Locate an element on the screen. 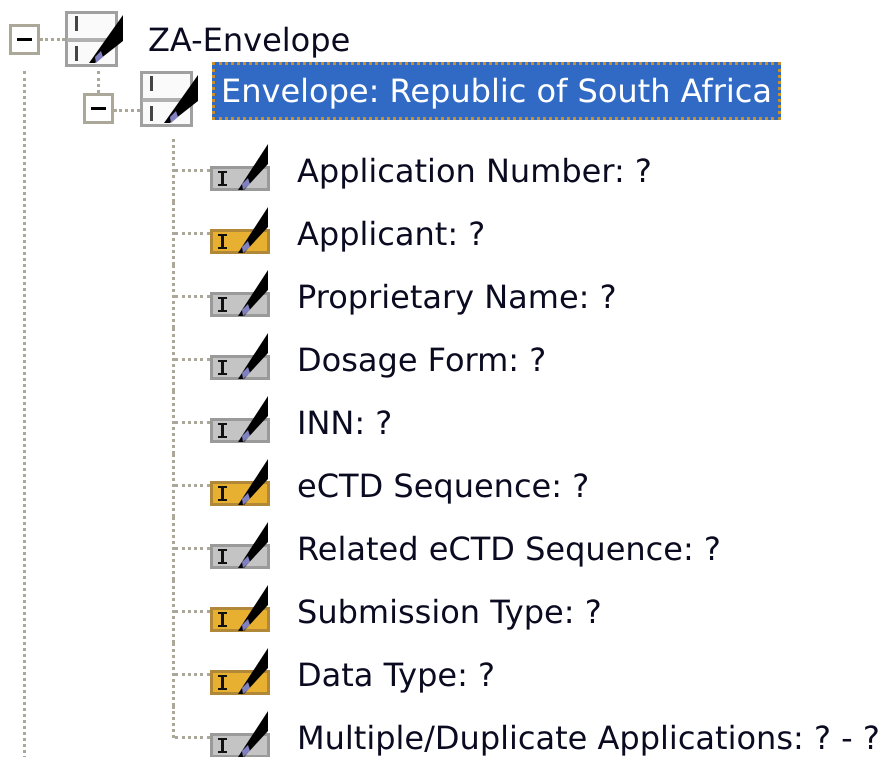 This screenshot has height=757, width=896. tree-node-label: Application Number: ? is located at coordinates (474, 170).